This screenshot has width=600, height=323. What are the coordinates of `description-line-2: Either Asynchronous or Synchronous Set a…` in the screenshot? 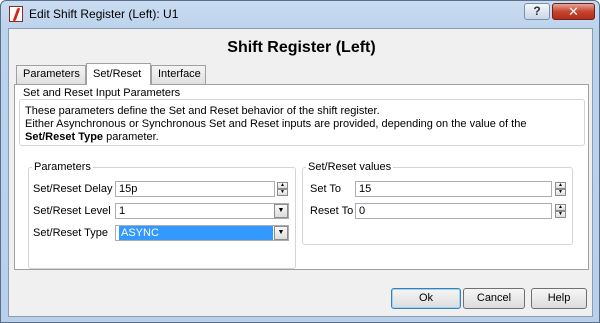 It's located at (297, 131).